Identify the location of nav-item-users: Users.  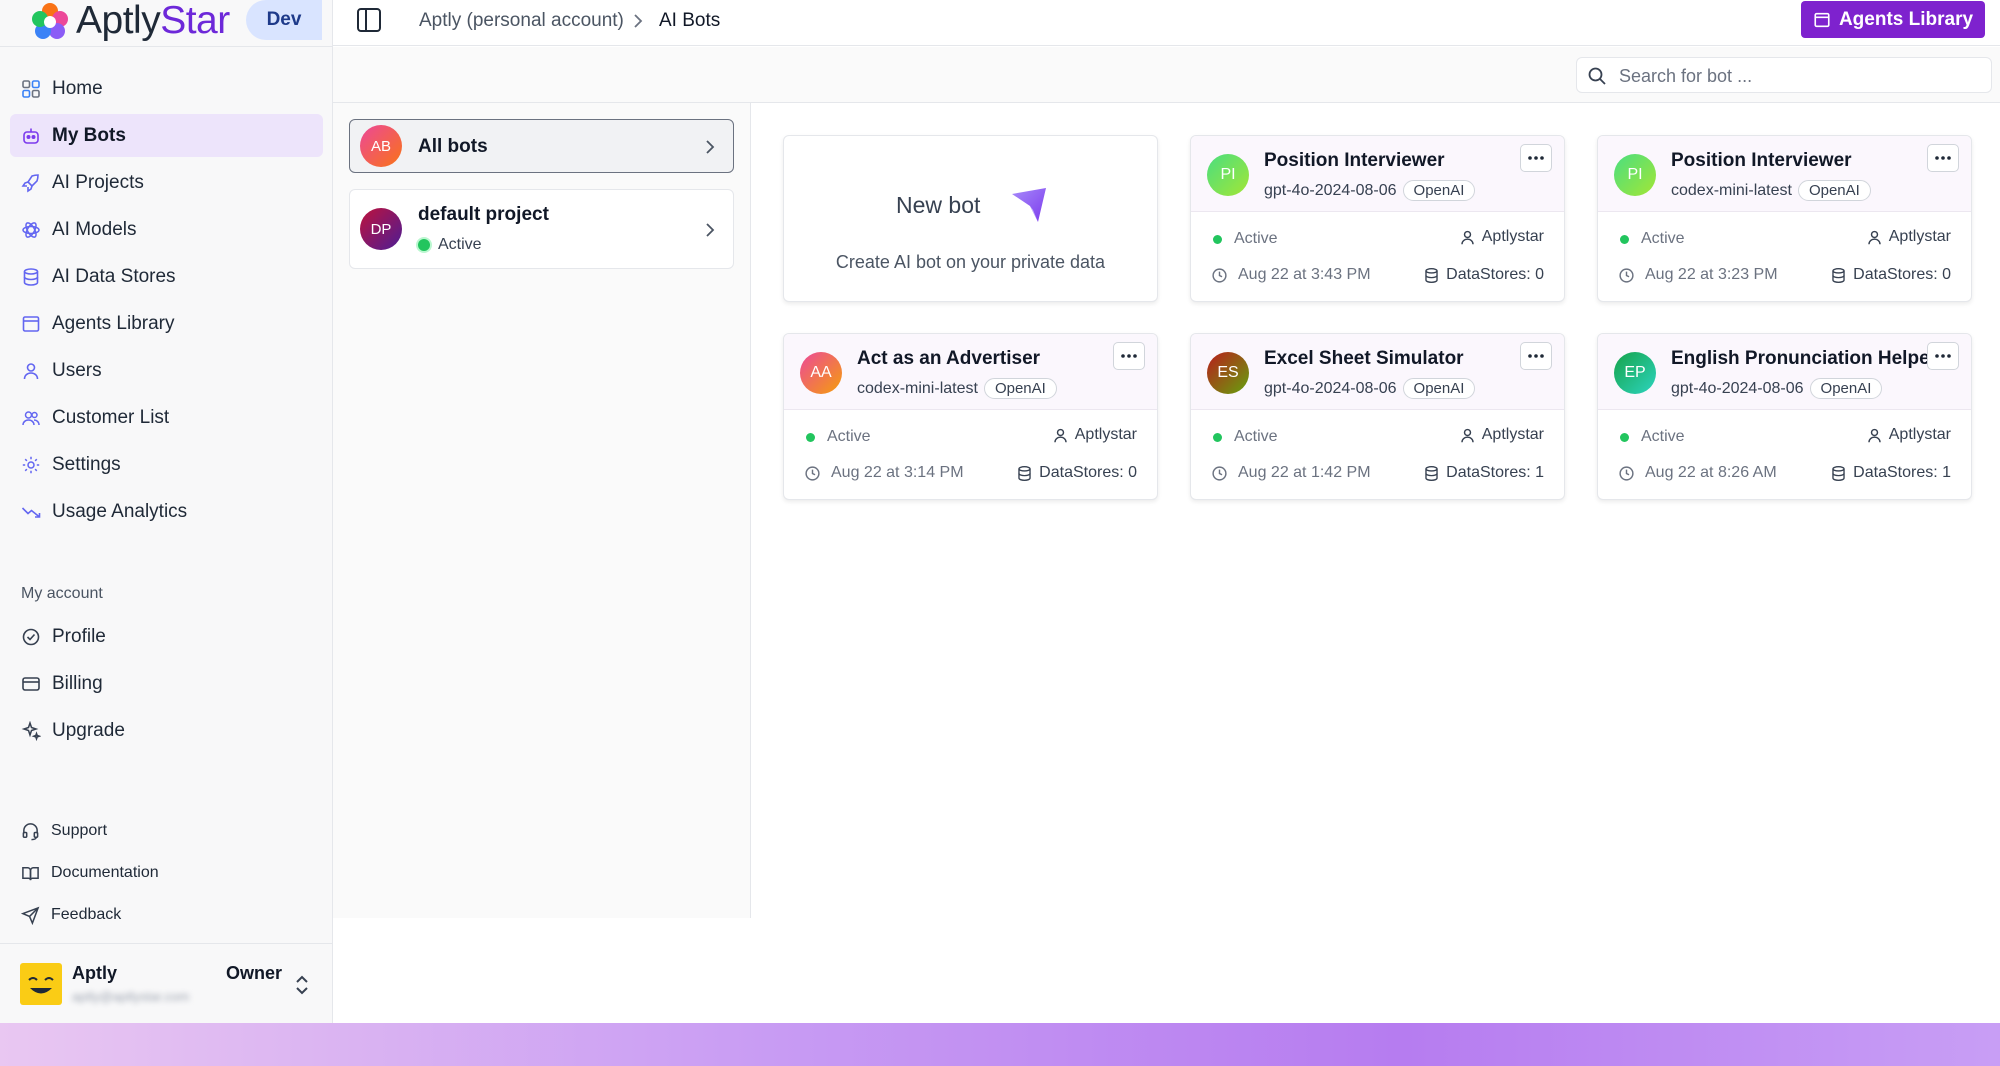
(166, 370).